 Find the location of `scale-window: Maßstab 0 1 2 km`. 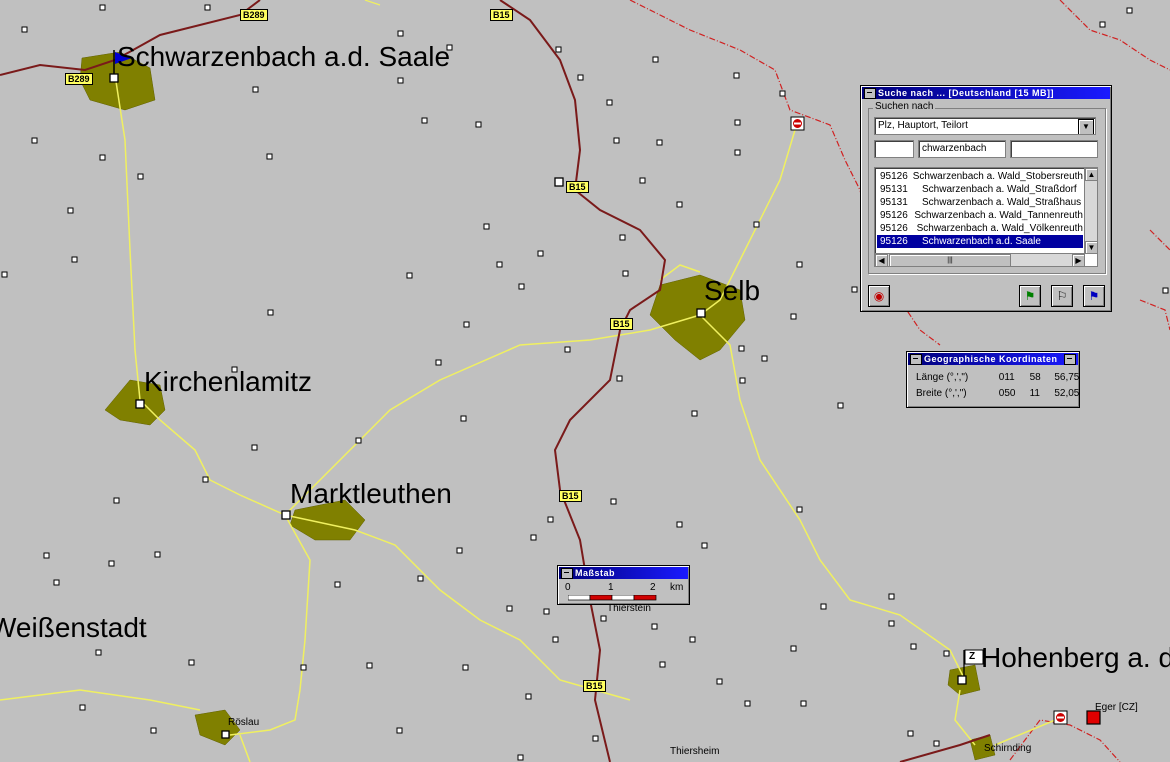

scale-window: Maßstab 0 1 2 km is located at coordinates (623, 585).